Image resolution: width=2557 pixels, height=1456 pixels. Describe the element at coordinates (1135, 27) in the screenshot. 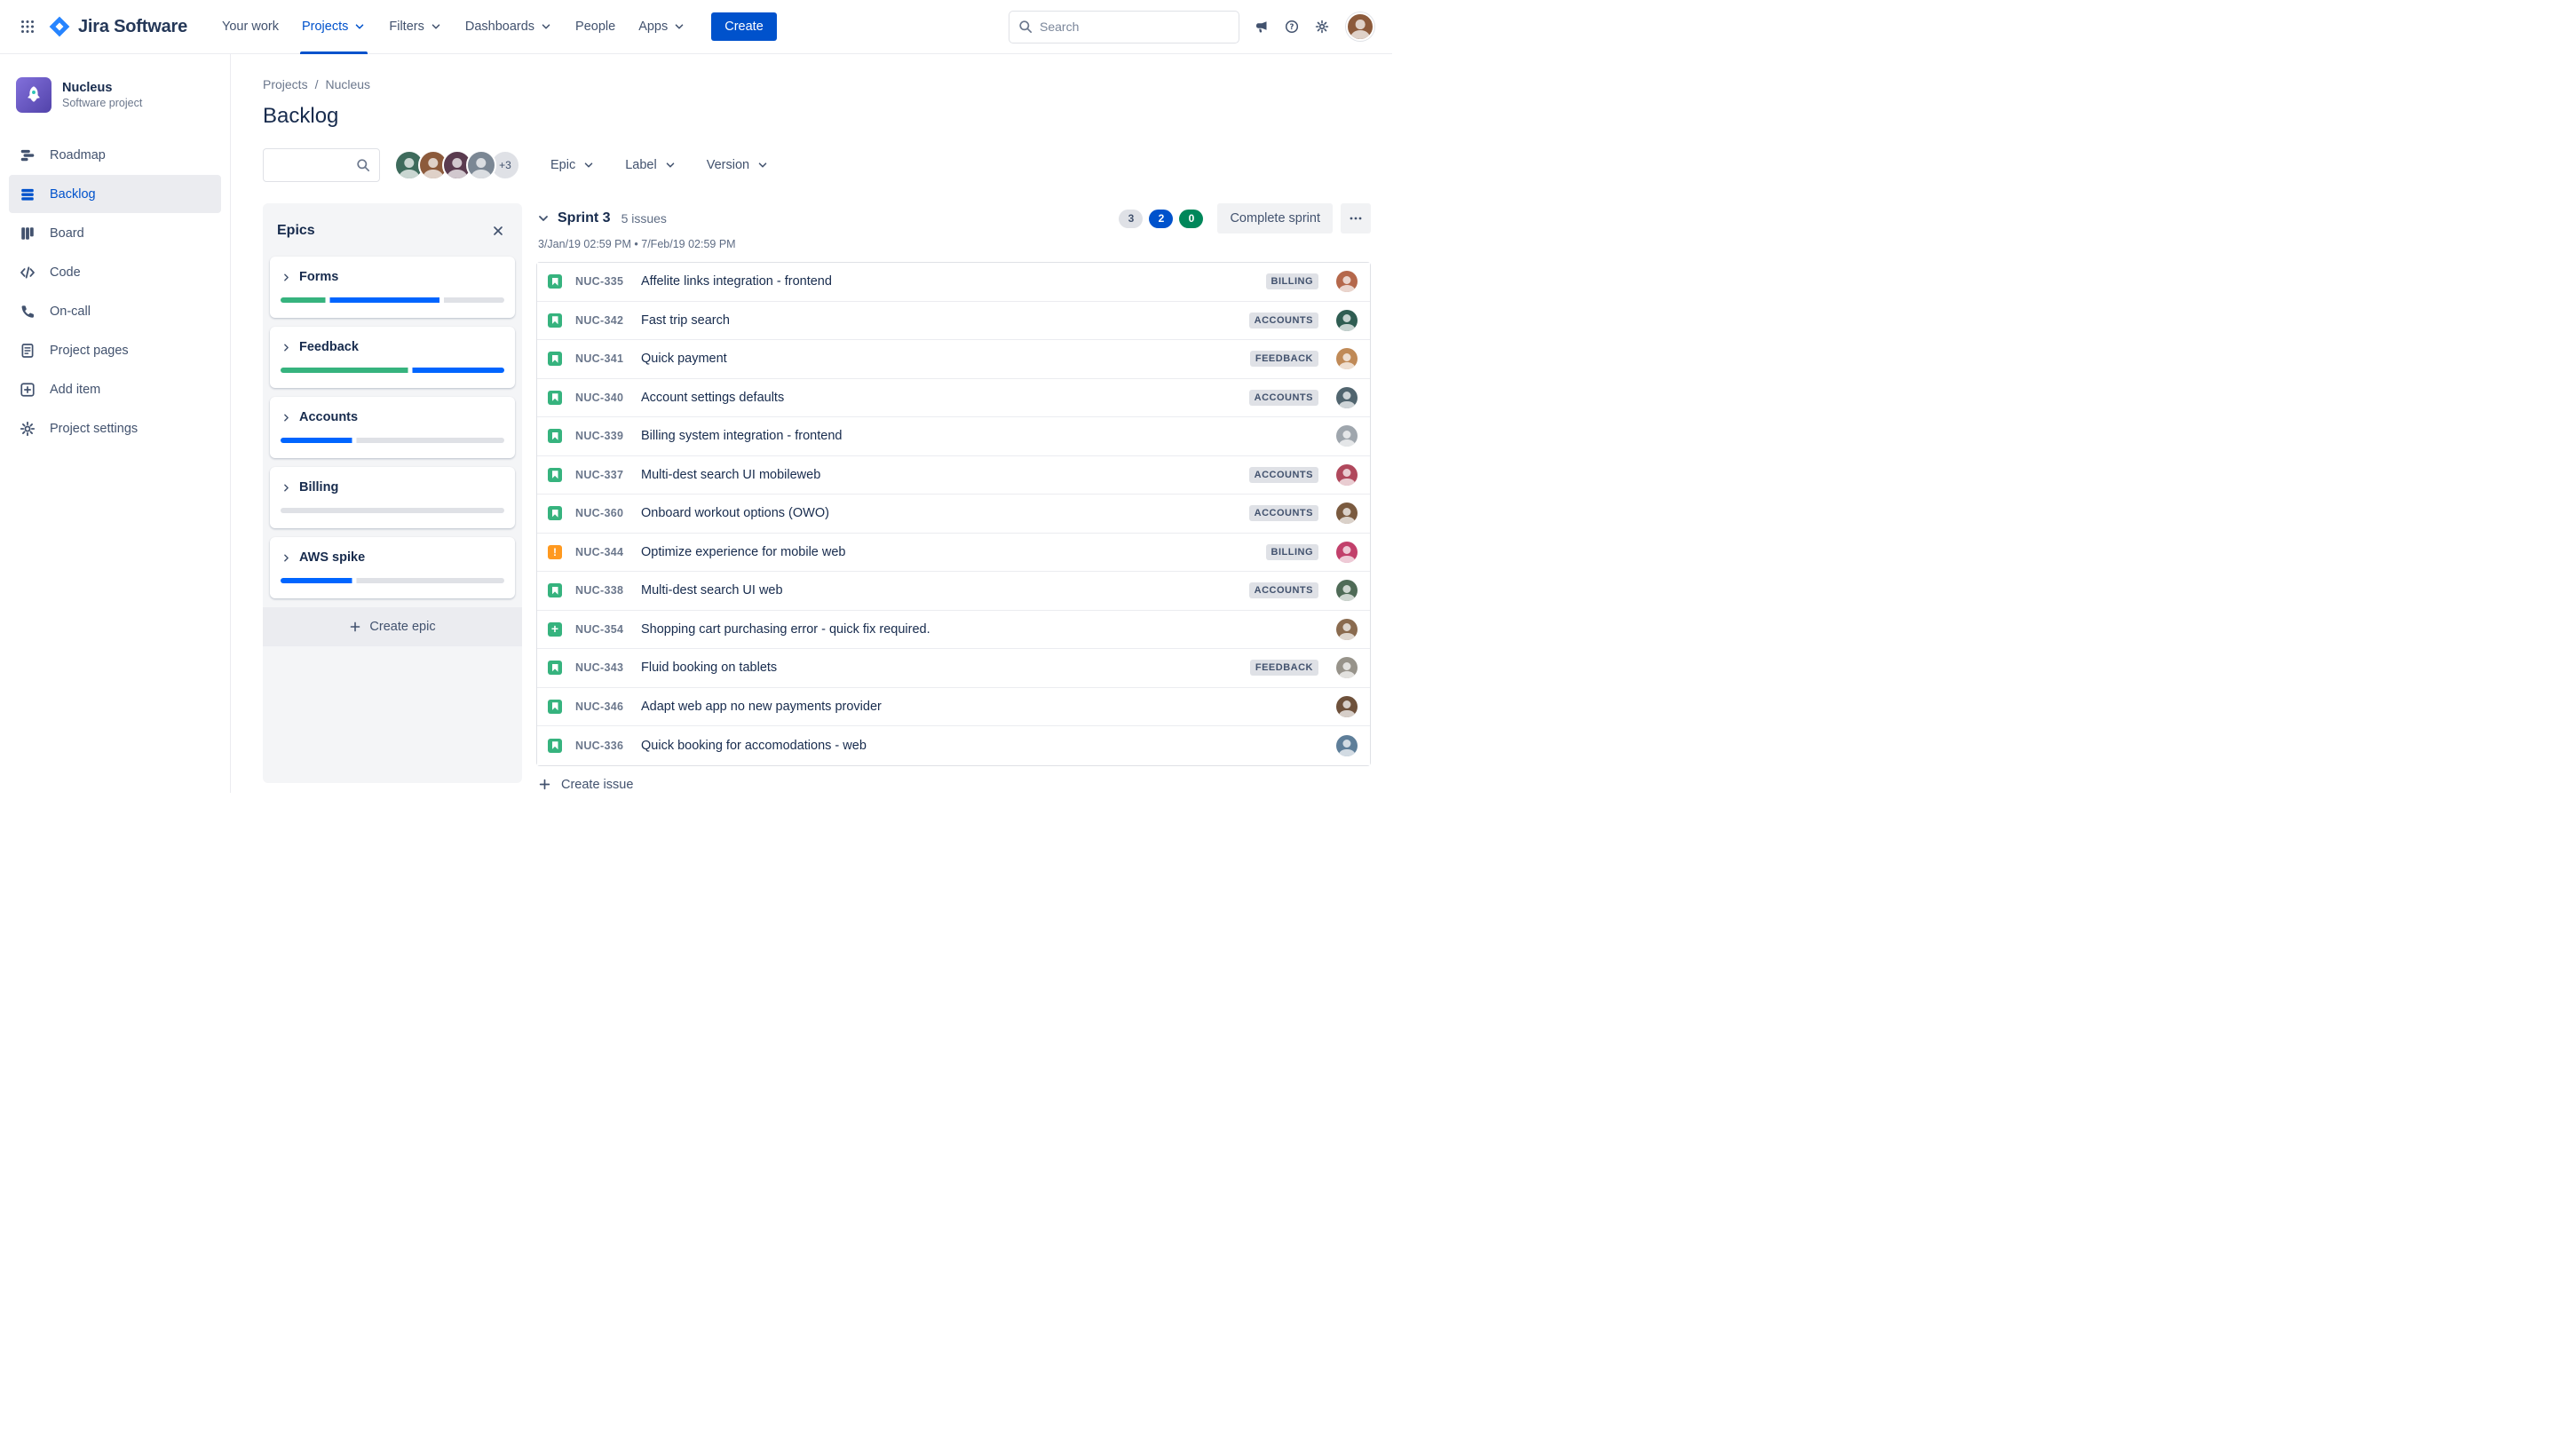

I see `global-search-input` at that location.